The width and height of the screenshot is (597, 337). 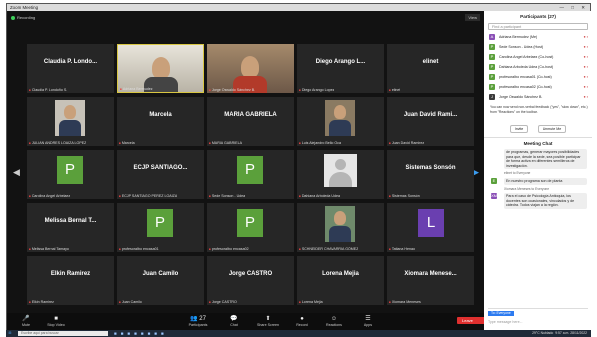 I want to click on weather-label: 29°C Nublado, so click(x=543, y=333).